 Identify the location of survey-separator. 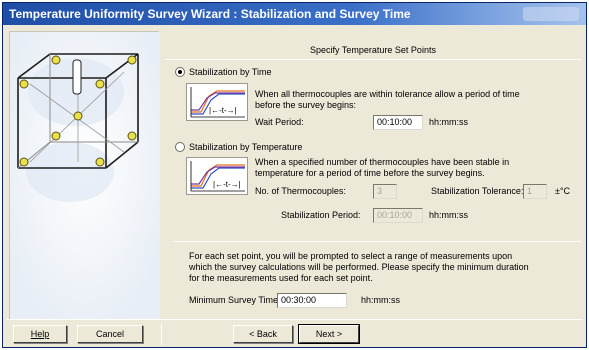
(377, 241).